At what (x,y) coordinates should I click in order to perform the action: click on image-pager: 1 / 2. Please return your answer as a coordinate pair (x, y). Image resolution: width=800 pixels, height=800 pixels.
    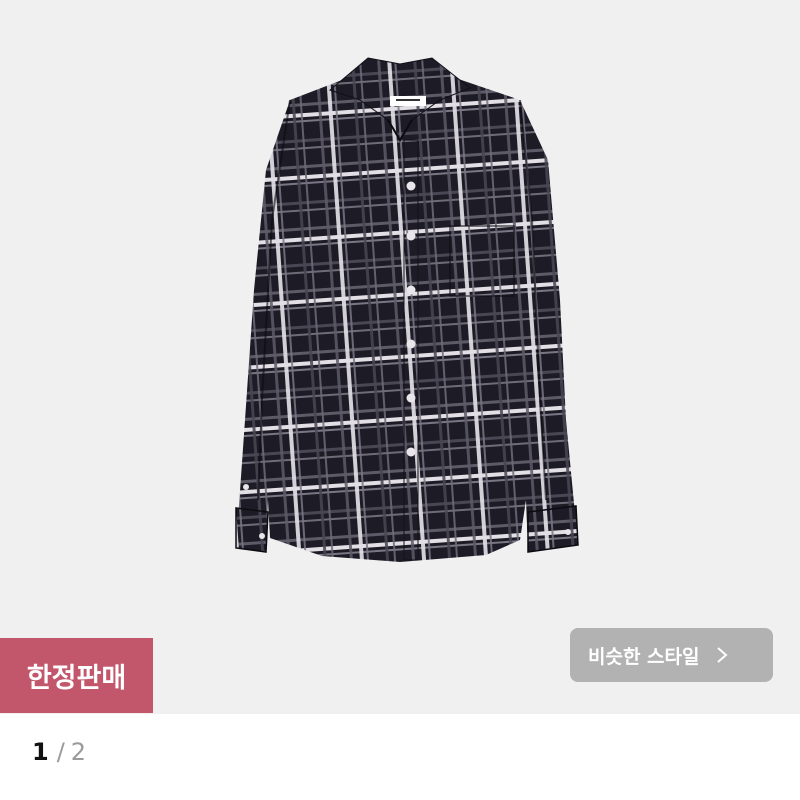
    Looking at the image, I should click on (59, 752).